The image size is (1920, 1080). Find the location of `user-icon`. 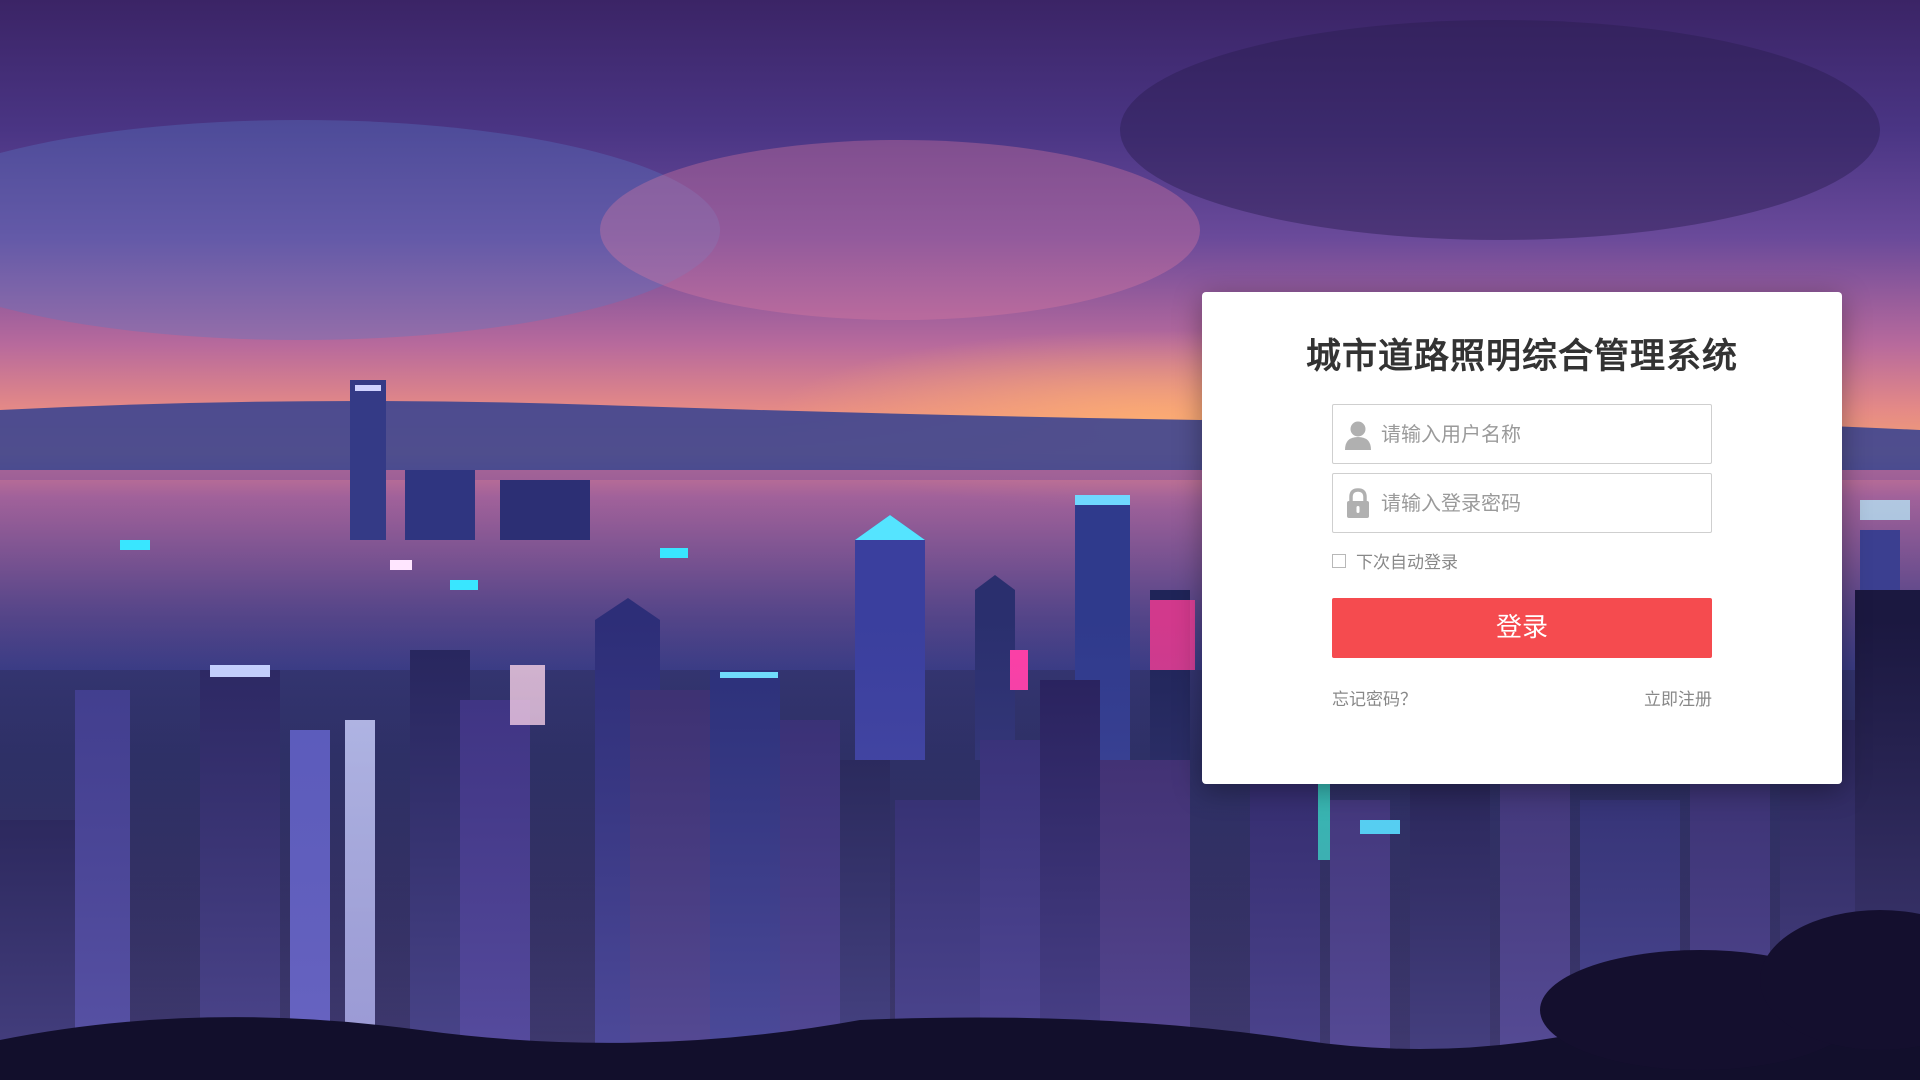

user-icon is located at coordinates (1358, 435).